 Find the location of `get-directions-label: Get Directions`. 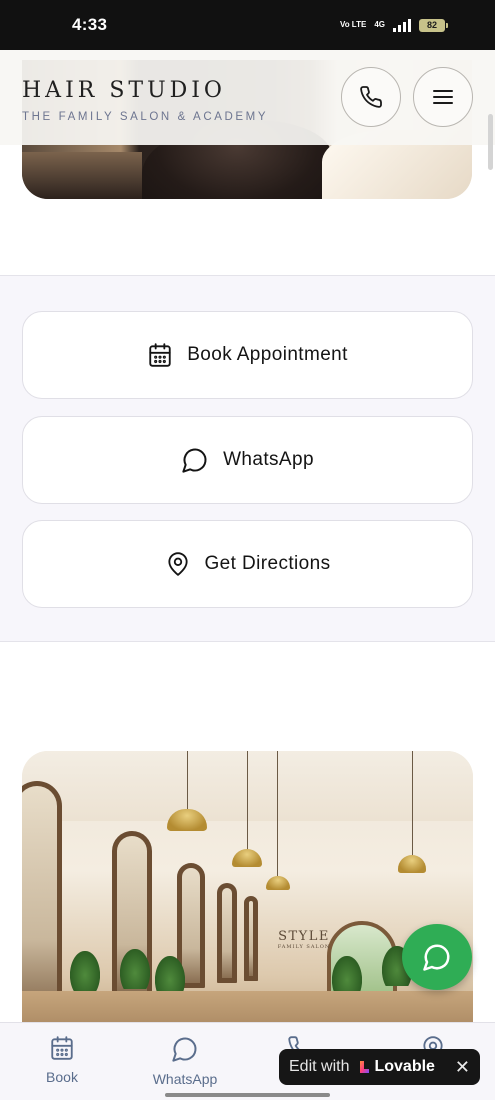

get-directions-label: Get Directions is located at coordinates (267, 563).